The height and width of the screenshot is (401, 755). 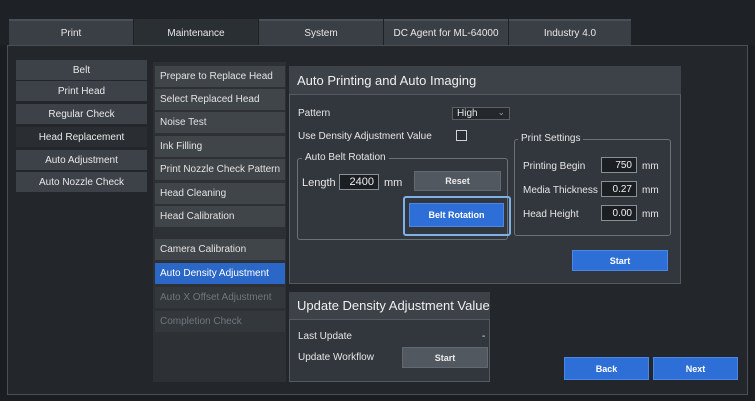 What do you see at coordinates (220, 297) in the screenshot?
I see `menu-item-auto-x-offset: Auto X Offset Adjustment` at bounding box center [220, 297].